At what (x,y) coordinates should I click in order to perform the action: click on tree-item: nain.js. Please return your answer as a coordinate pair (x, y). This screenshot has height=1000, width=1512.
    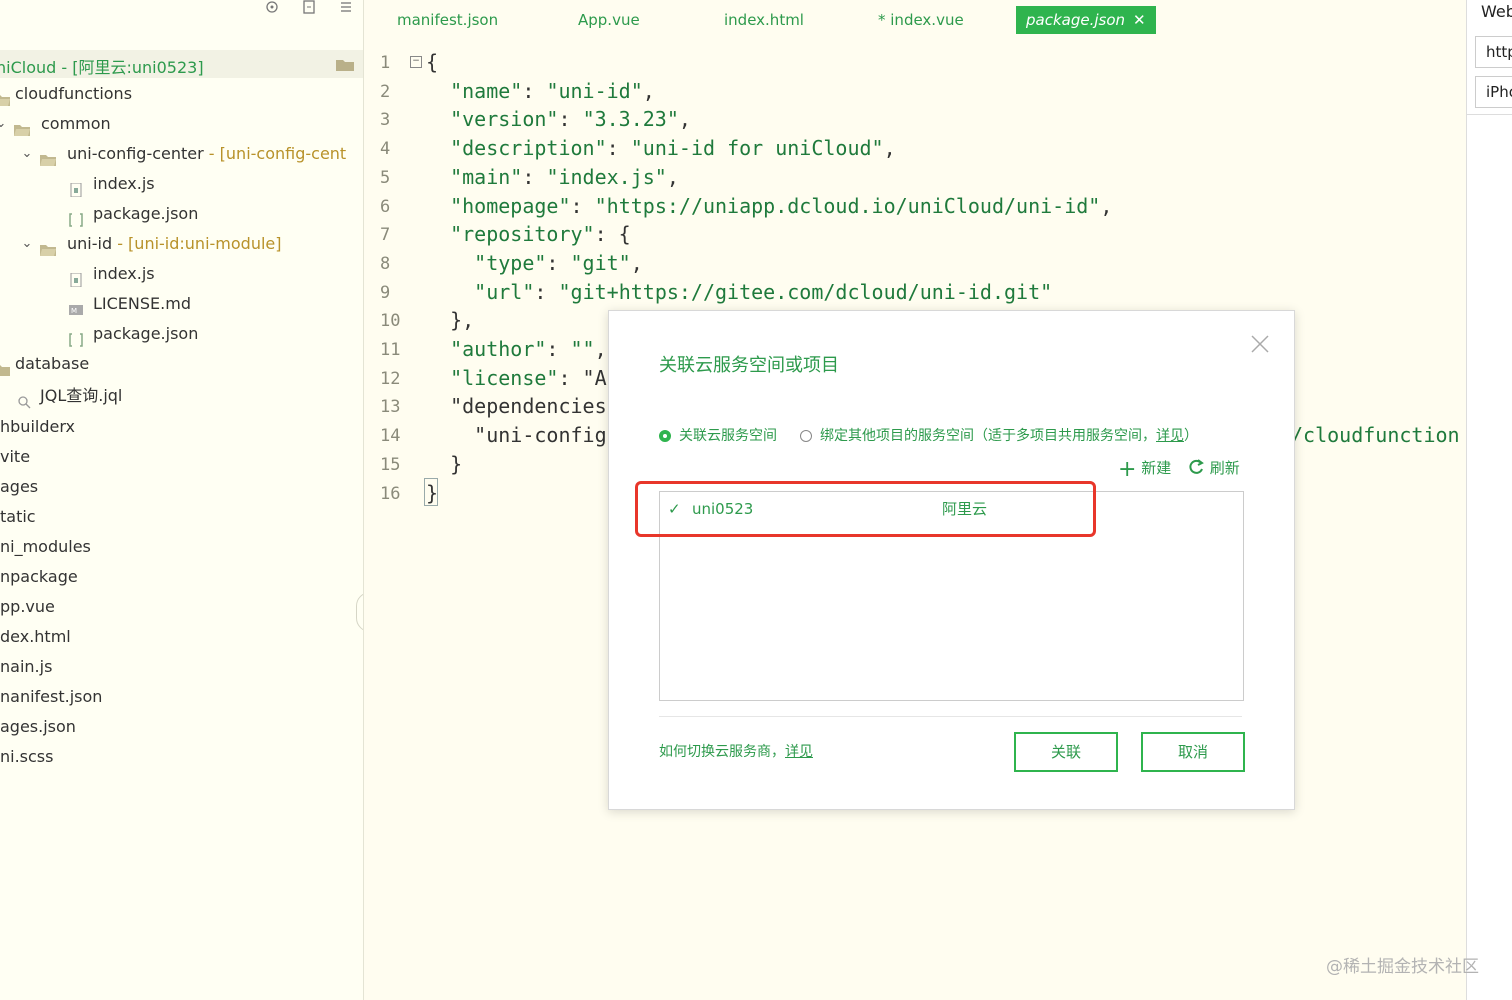
    Looking at the image, I should click on (181, 667).